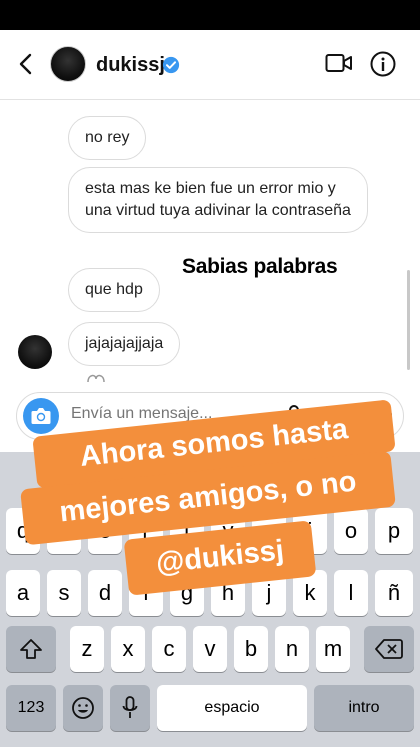 Image resolution: width=420 pixels, height=747 pixels. I want to click on message-bubble: que hdp, so click(114, 290).